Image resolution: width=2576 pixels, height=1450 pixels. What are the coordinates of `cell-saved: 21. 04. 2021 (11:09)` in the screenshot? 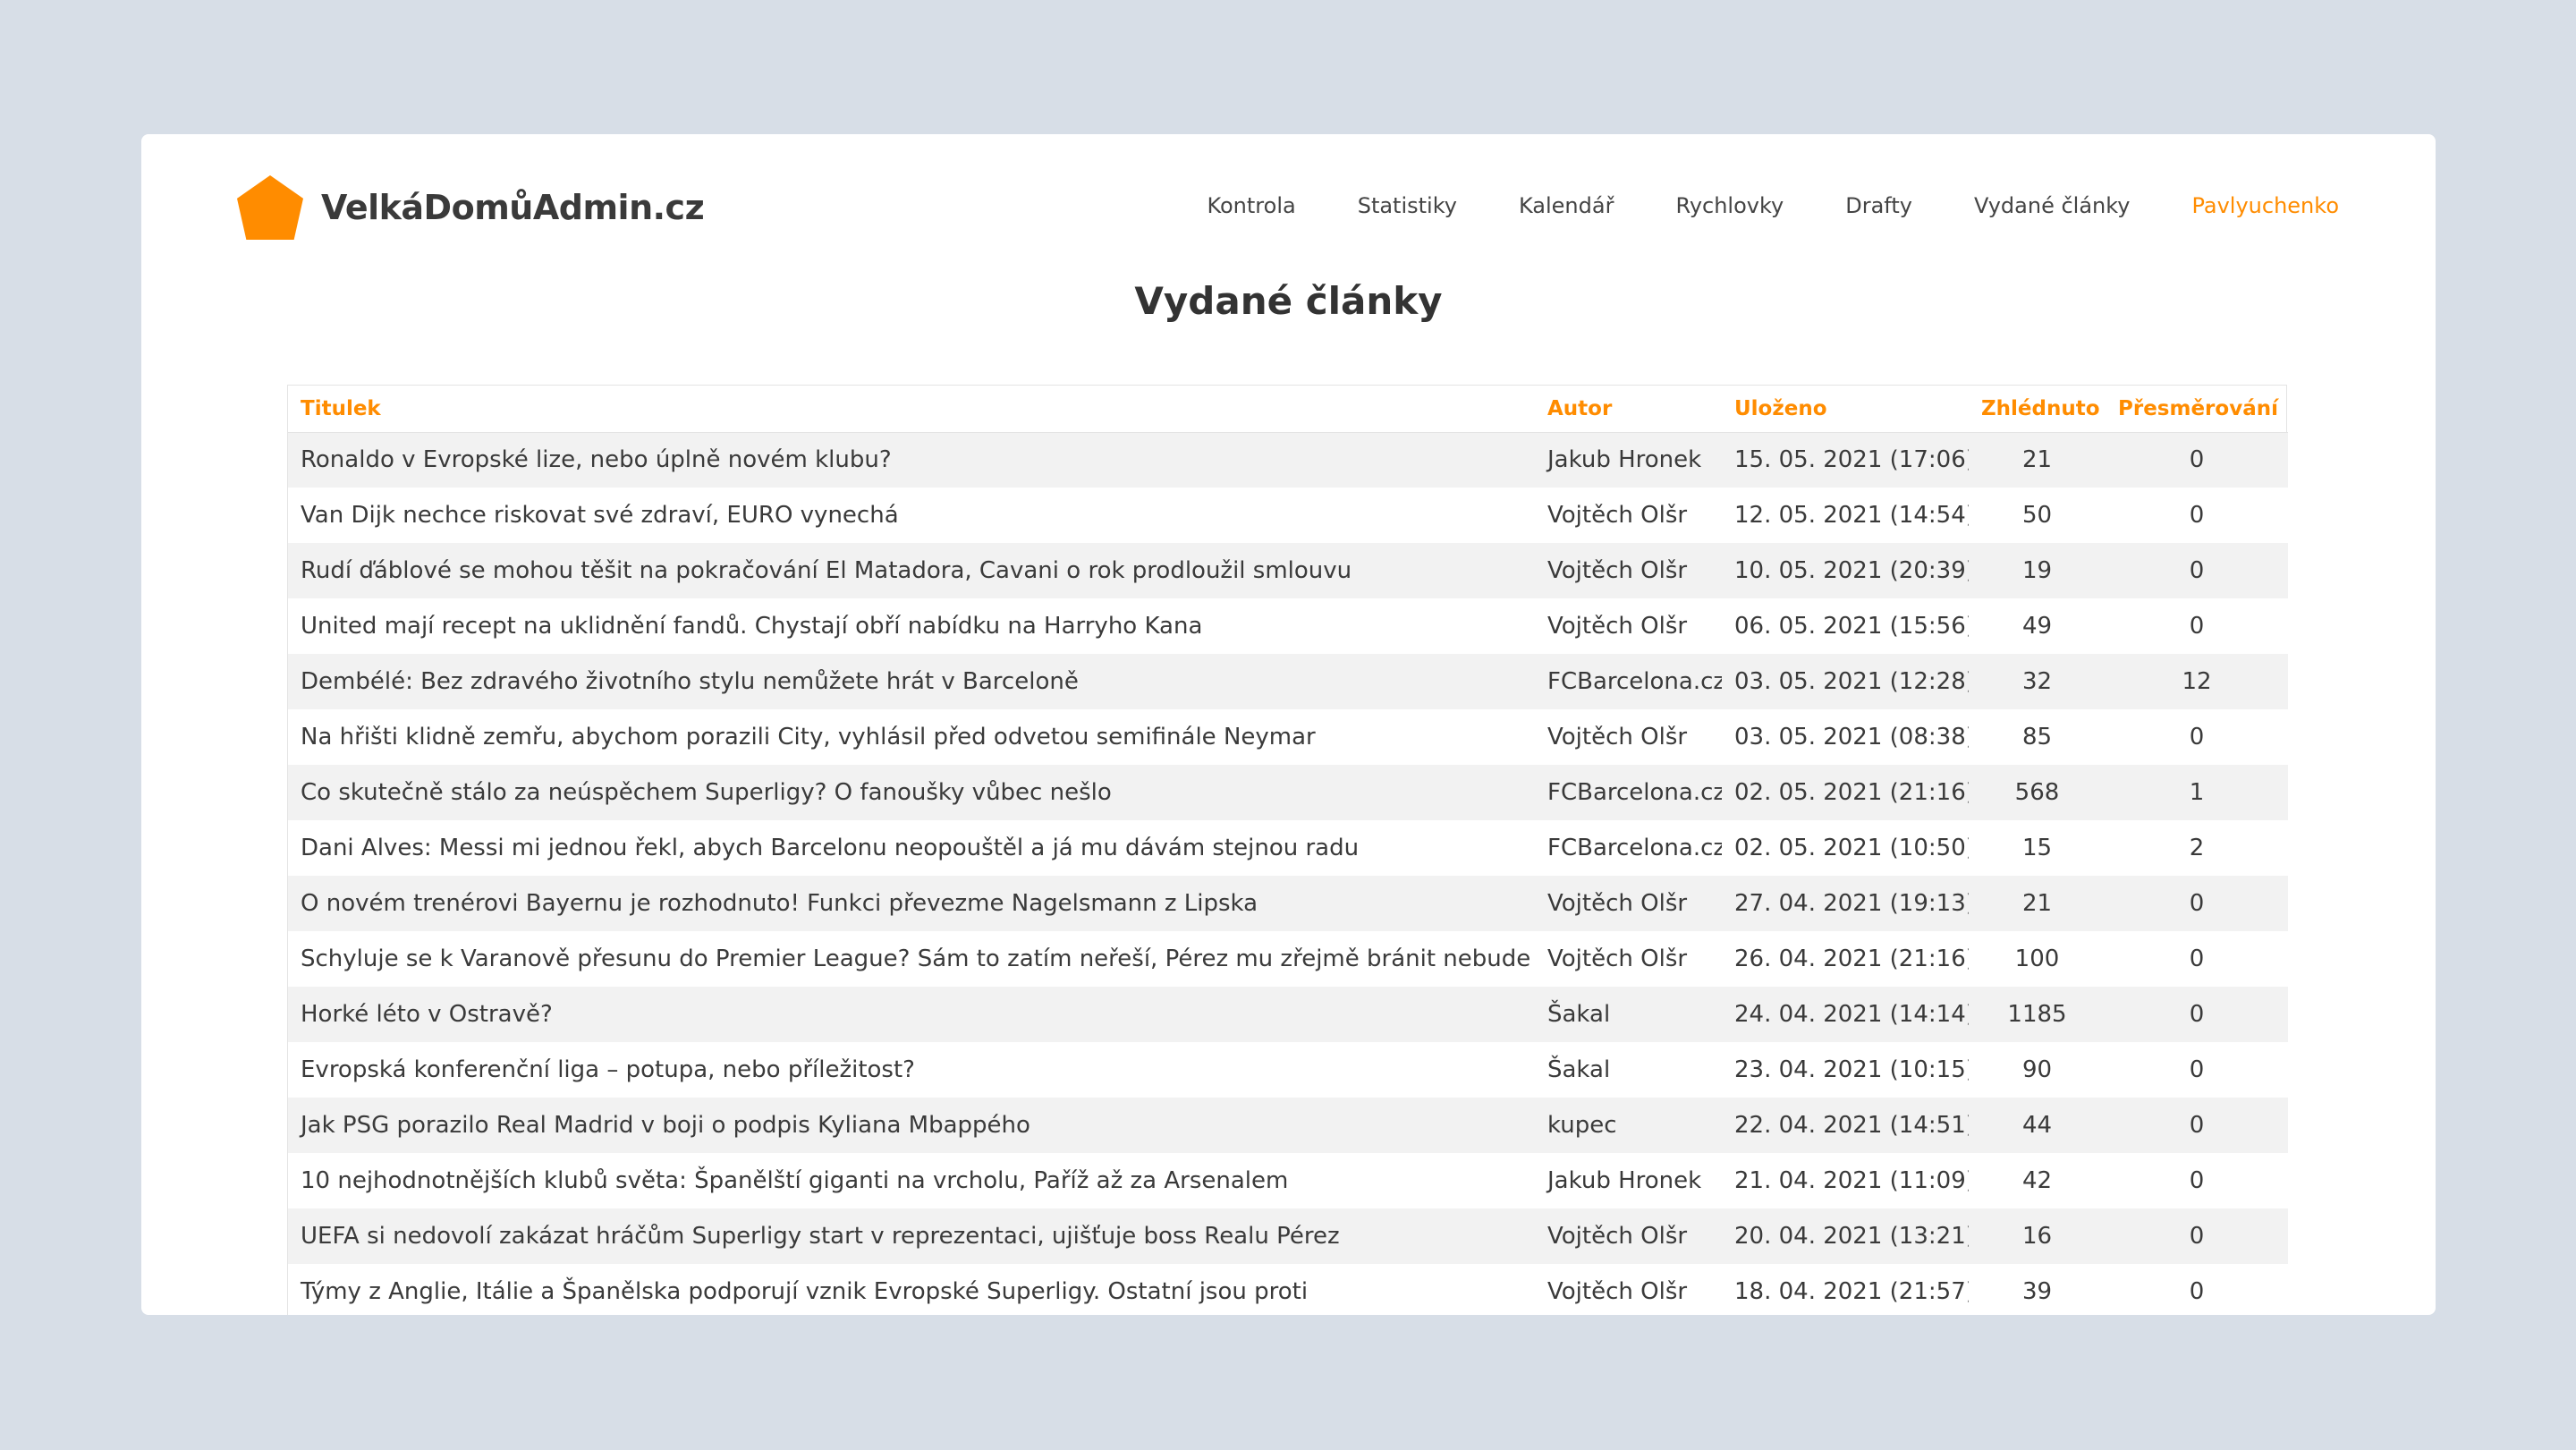 It's located at (1851, 1180).